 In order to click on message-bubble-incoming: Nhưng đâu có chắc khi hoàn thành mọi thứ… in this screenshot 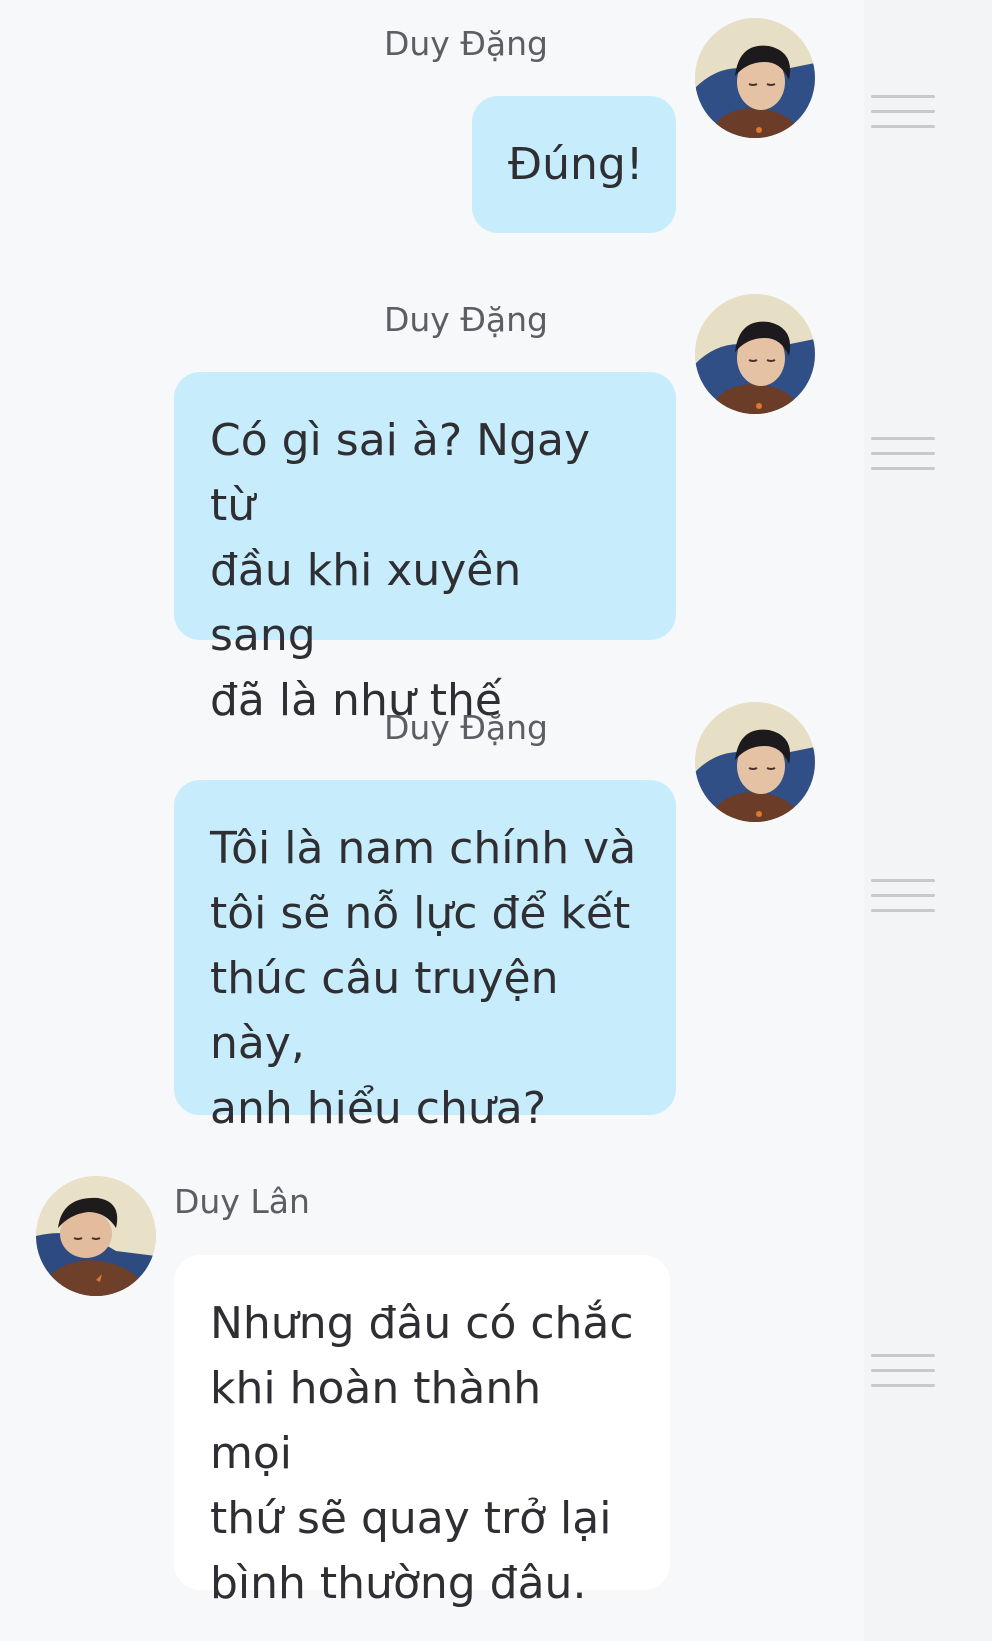, I will do `click(422, 1432)`.